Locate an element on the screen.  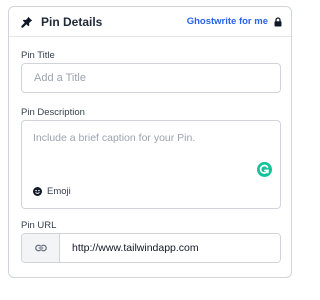
link-icon is located at coordinates (41, 248).